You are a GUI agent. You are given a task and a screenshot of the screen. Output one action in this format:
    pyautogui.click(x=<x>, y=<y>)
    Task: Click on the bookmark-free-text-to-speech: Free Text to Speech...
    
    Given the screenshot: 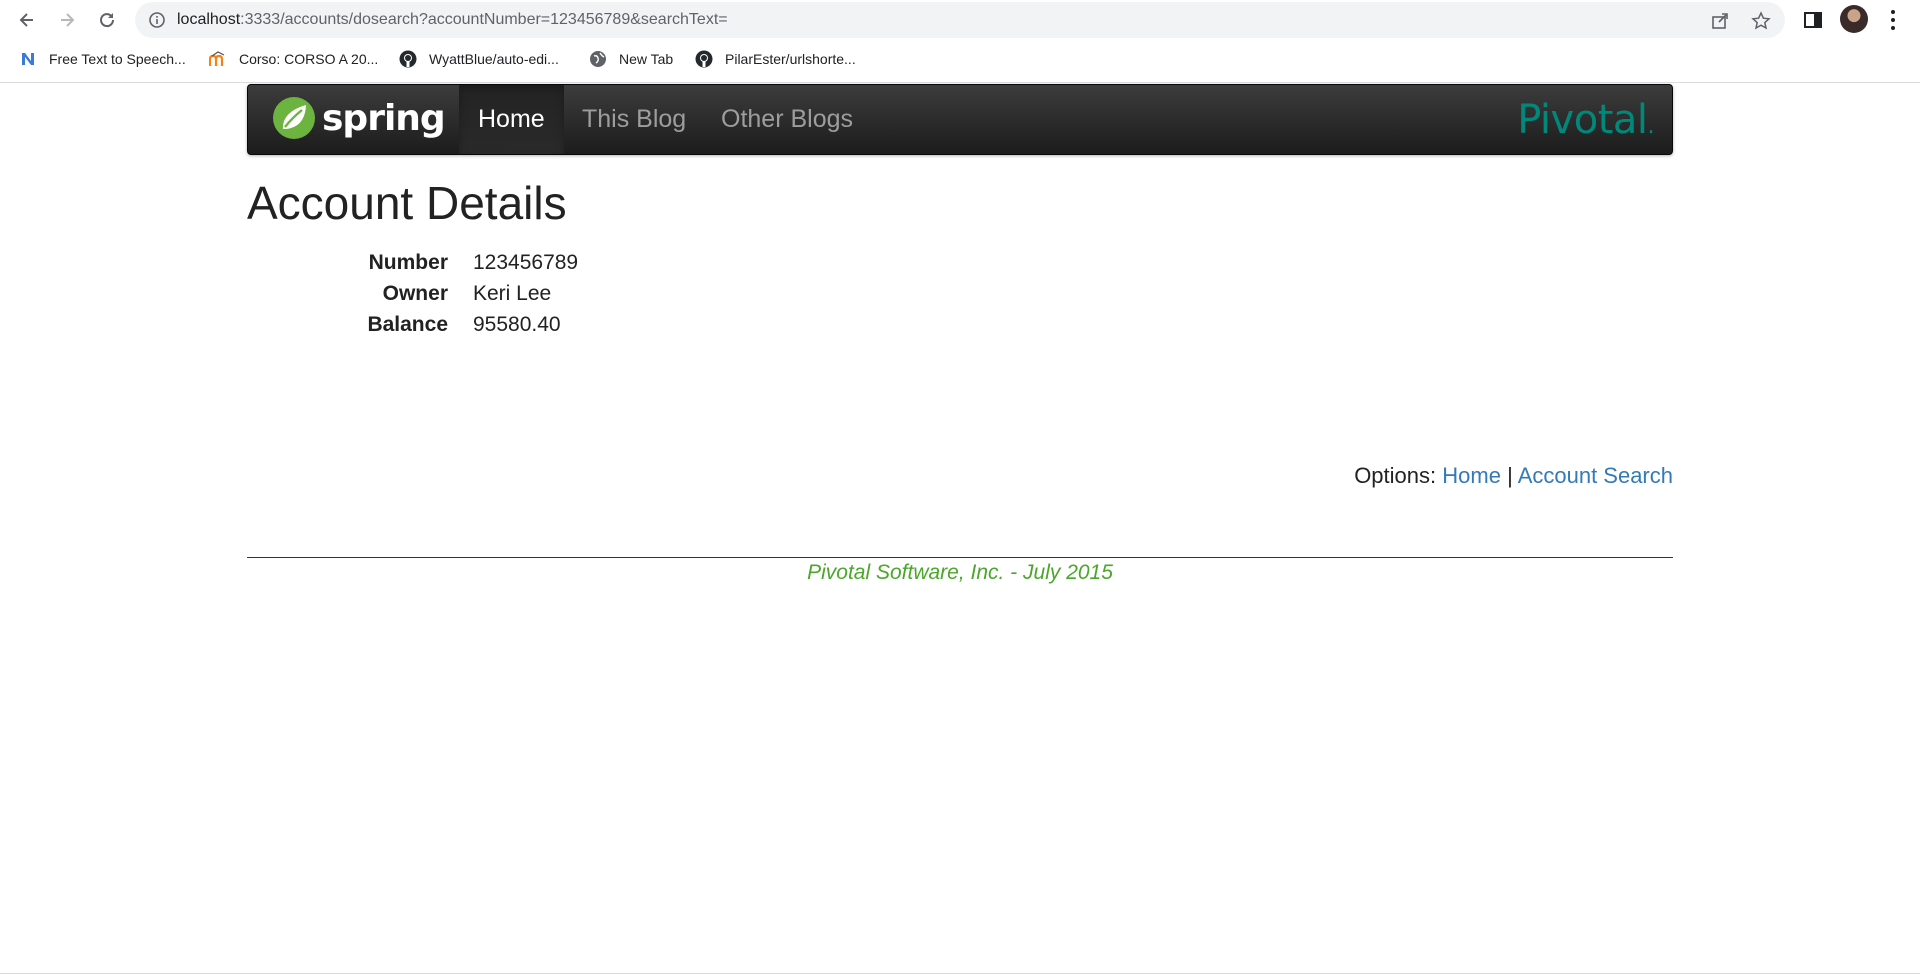 What is the action you would take?
    pyautogui.click(x=102, y=59)
    